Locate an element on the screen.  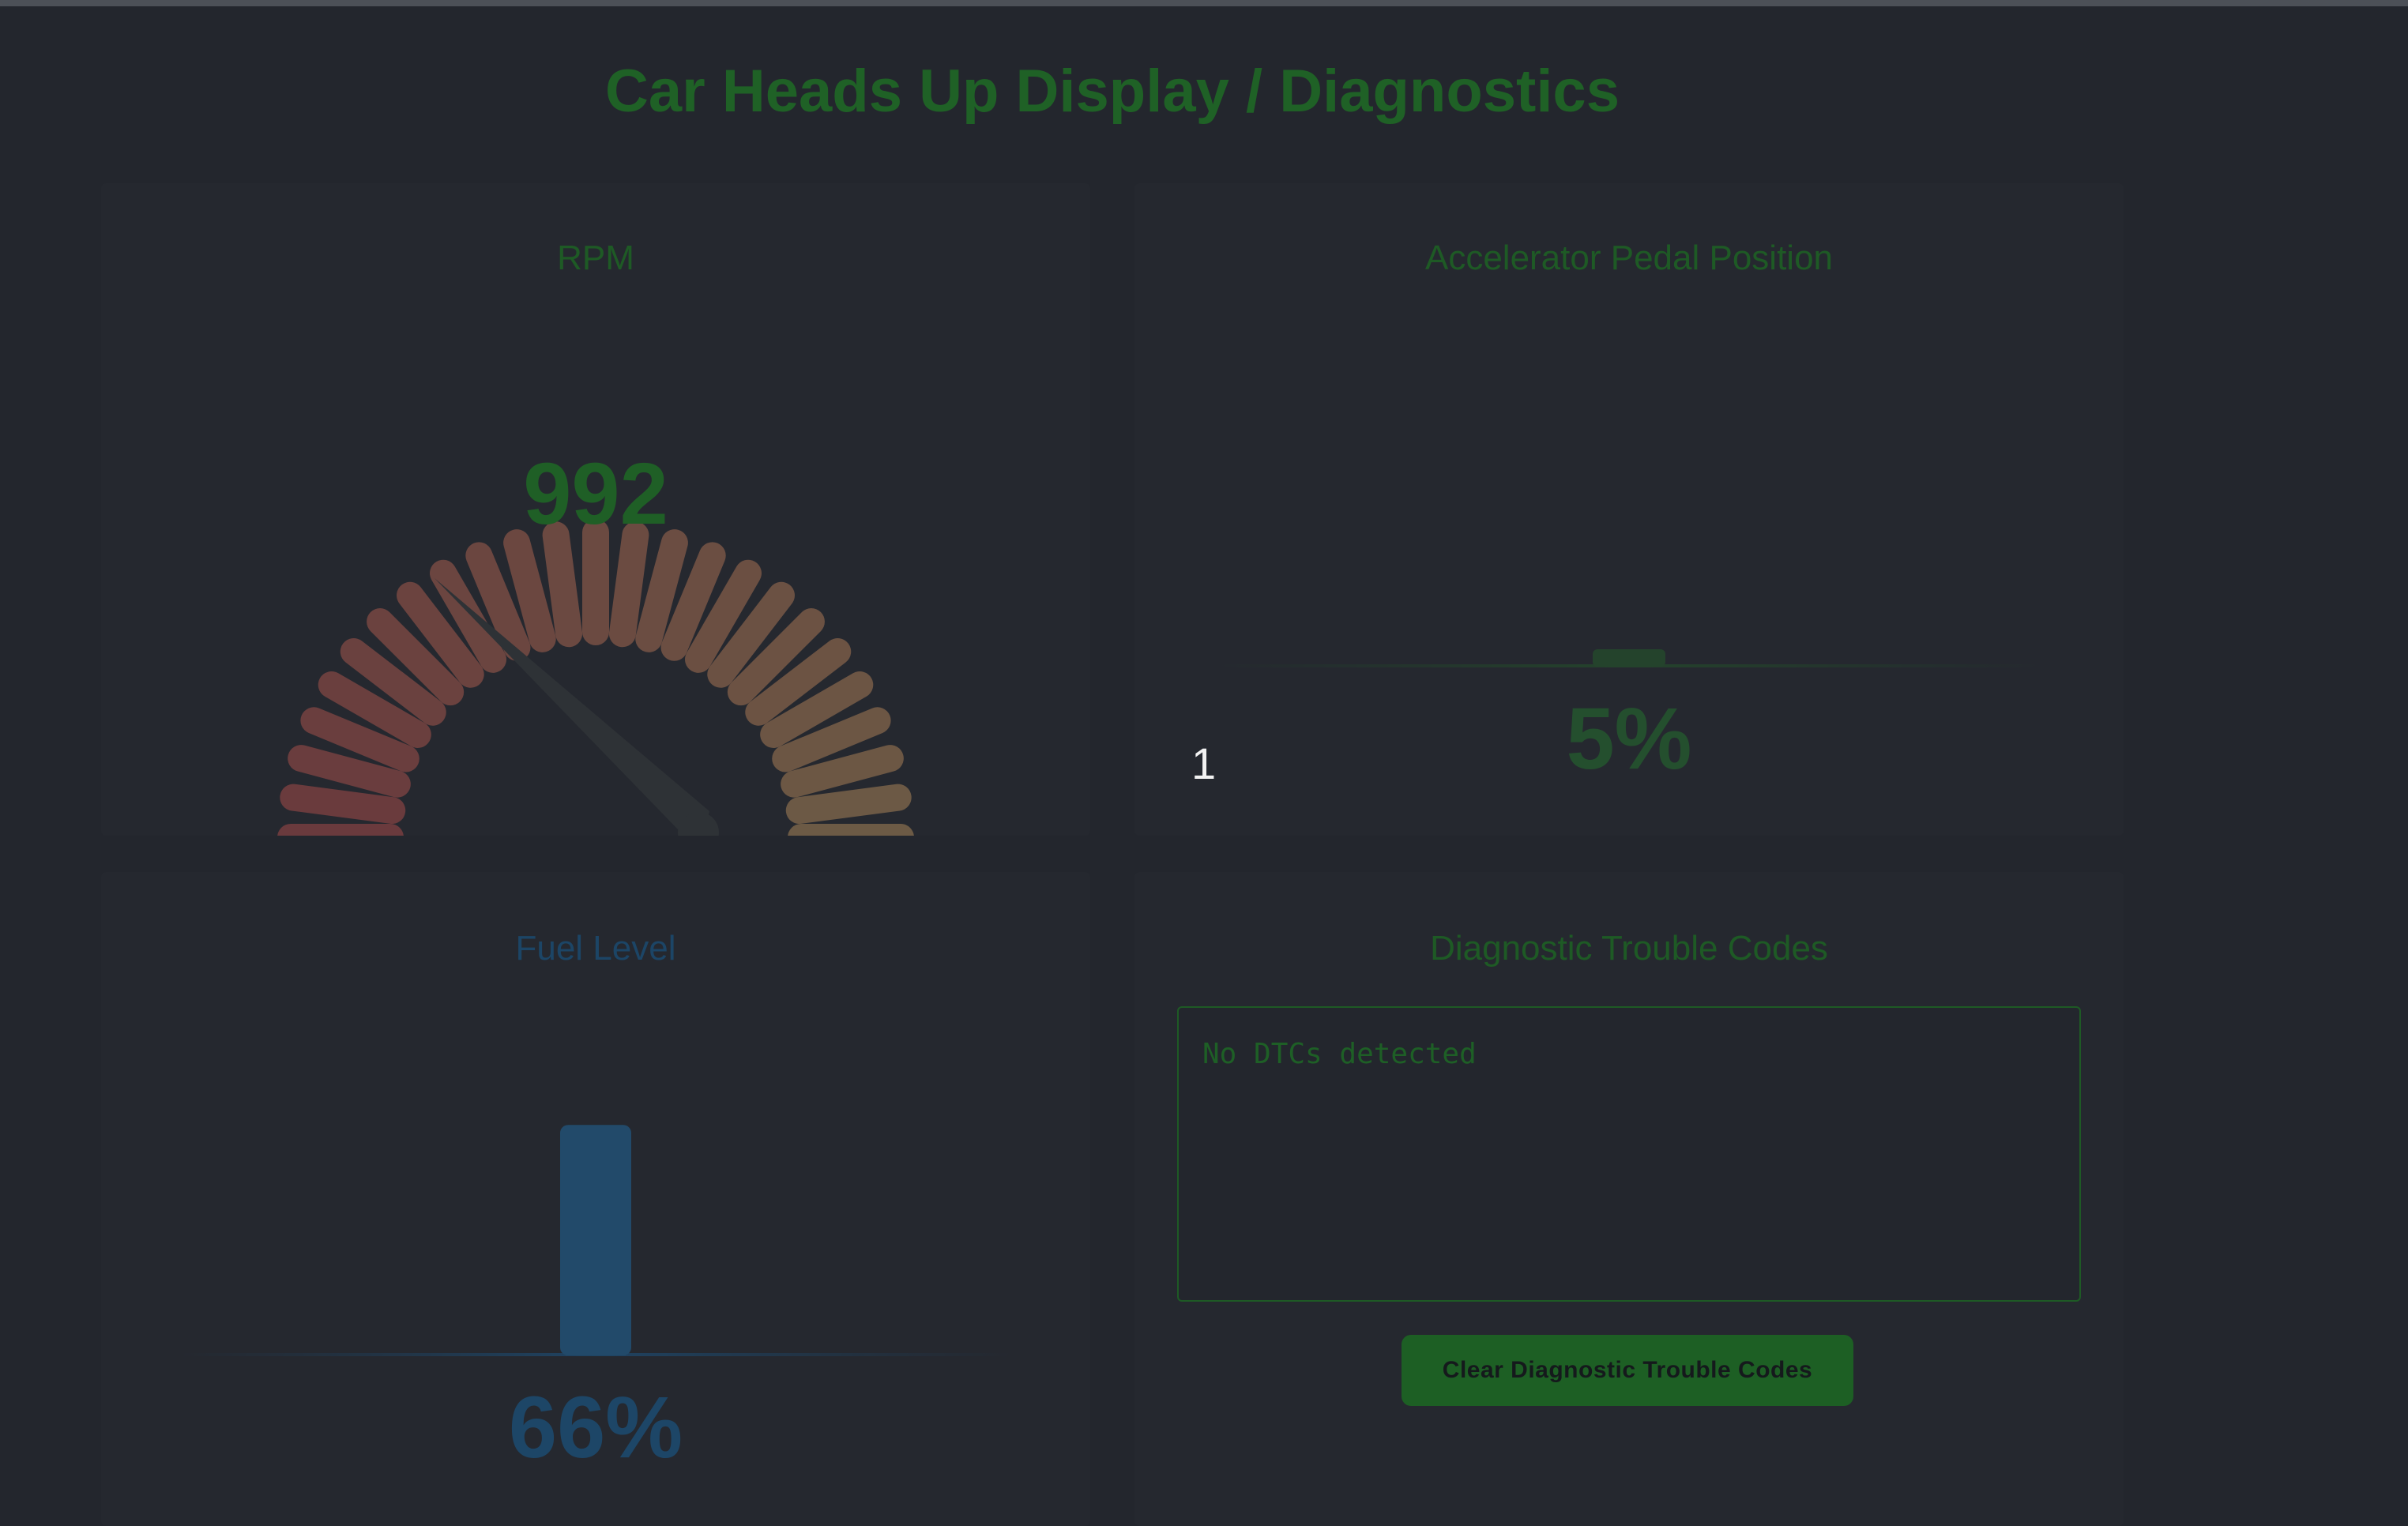
dtc-output-box: No DTCs detected is located at coordinates (1629, 1154).